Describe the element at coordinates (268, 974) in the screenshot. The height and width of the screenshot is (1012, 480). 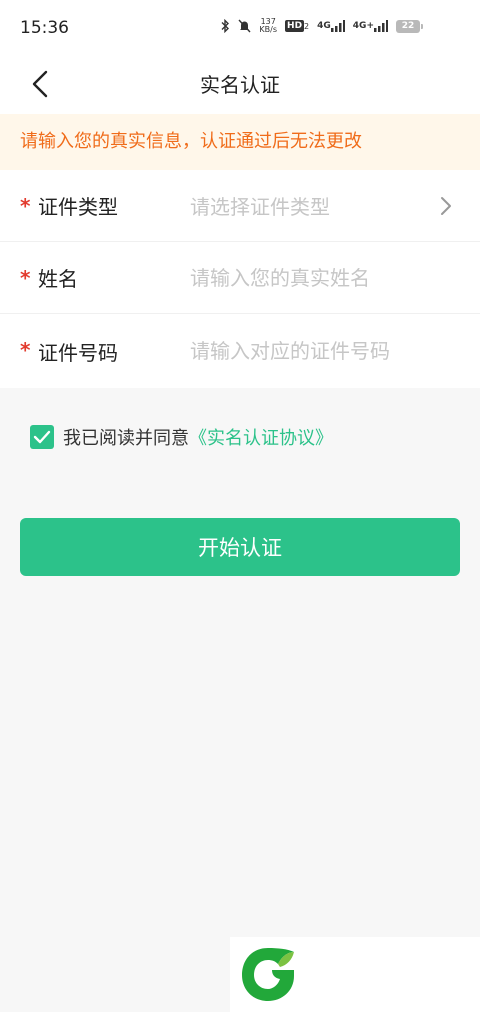
I see `leaf-logo-icon` at that location.